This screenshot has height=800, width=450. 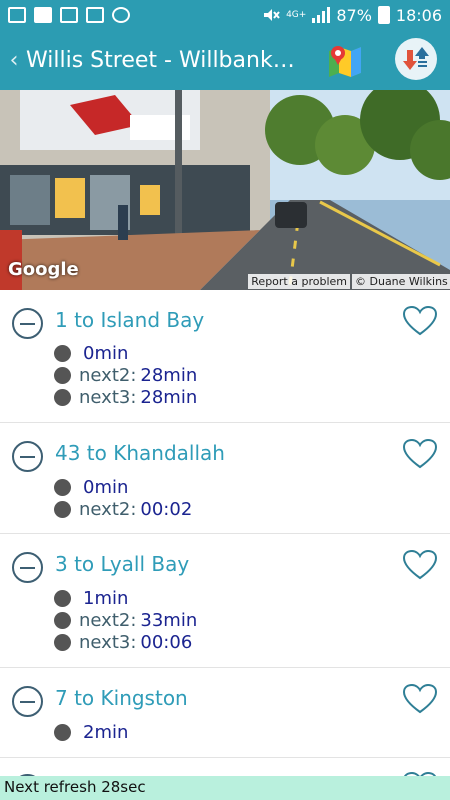 What do you see at coordinates (299, 281) in the screenshot?
I see `report-problem-link: Report a problem` at bounding box center [299, 281].